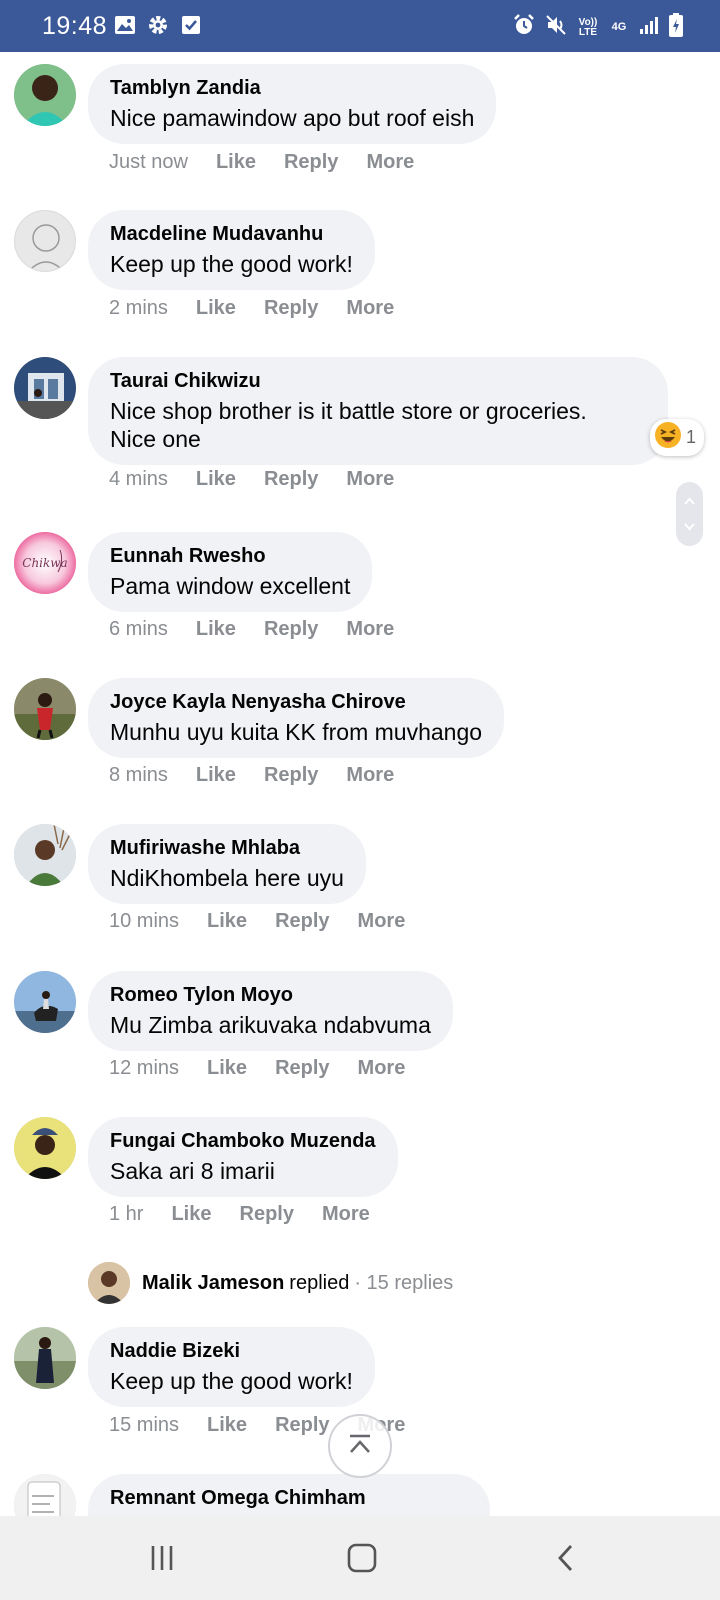 The height and width of the screenshot is (1600, 720). What do you see at coordinates (230, 572) in the screenshot?
I see `comment-bubble: Eunnah Rwesho Pama window excellent` at bounding box center [230, 572].